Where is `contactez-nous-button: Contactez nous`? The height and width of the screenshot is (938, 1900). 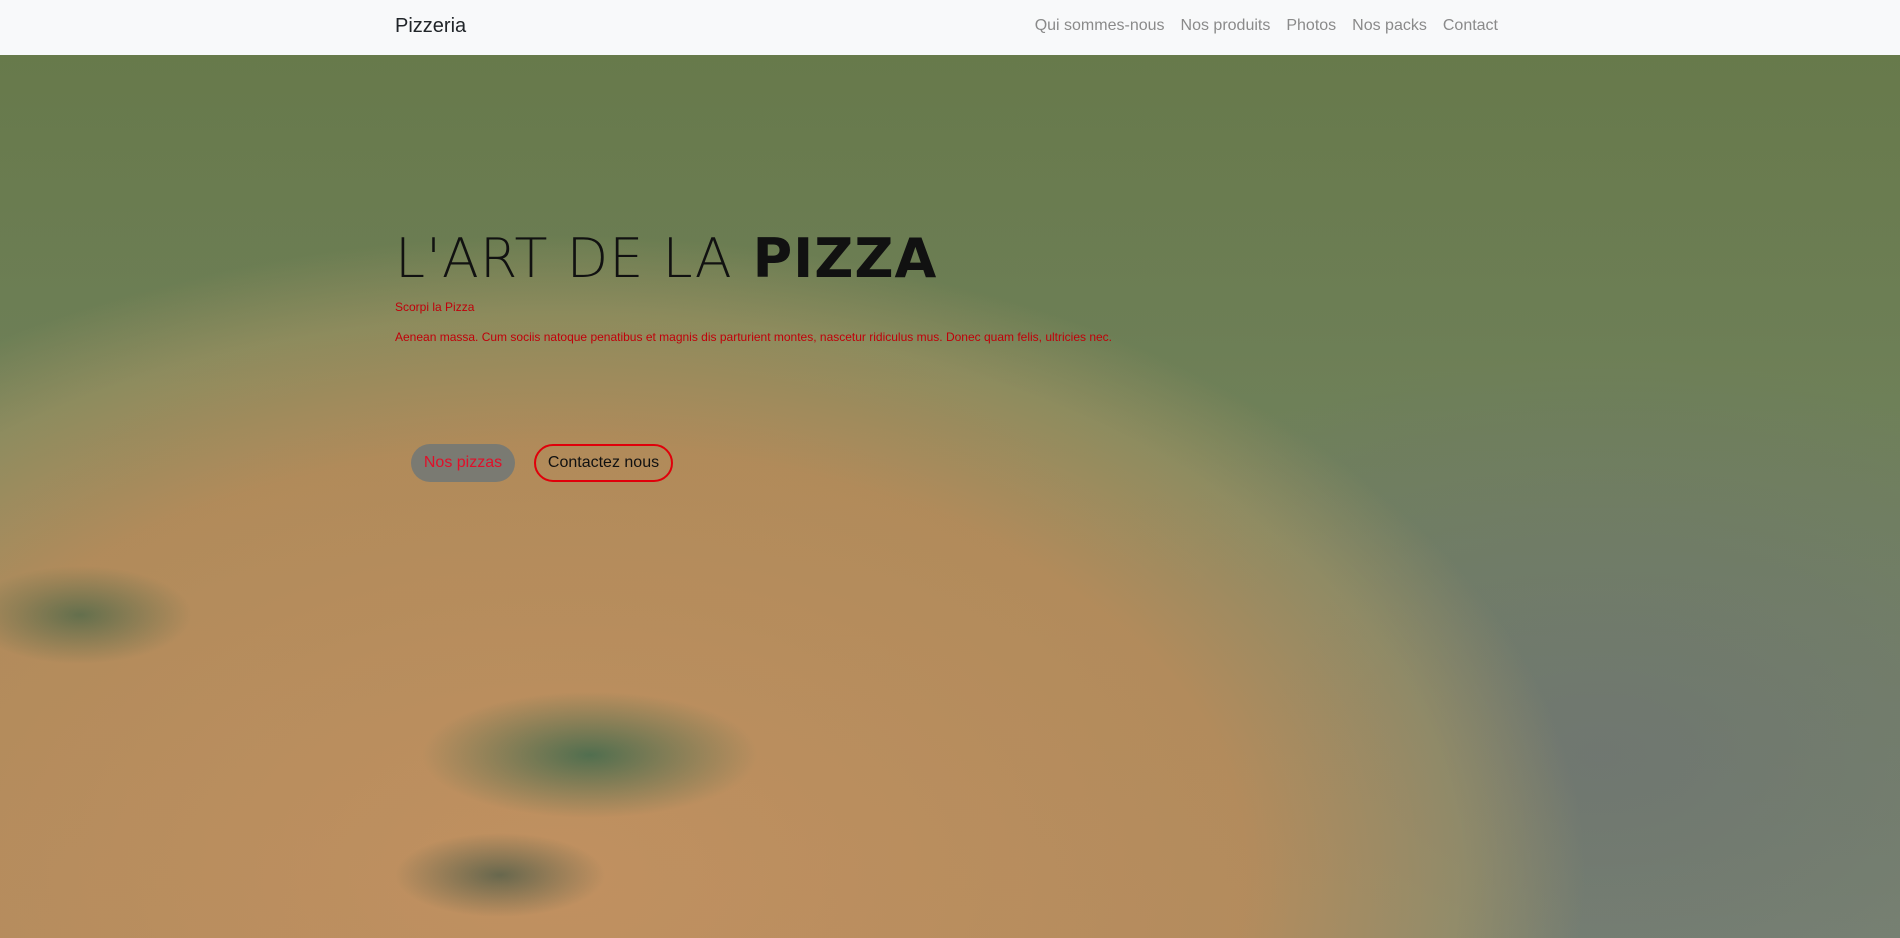
contactez-nous-button: Contactez nous is located at coordinates (603, 463).